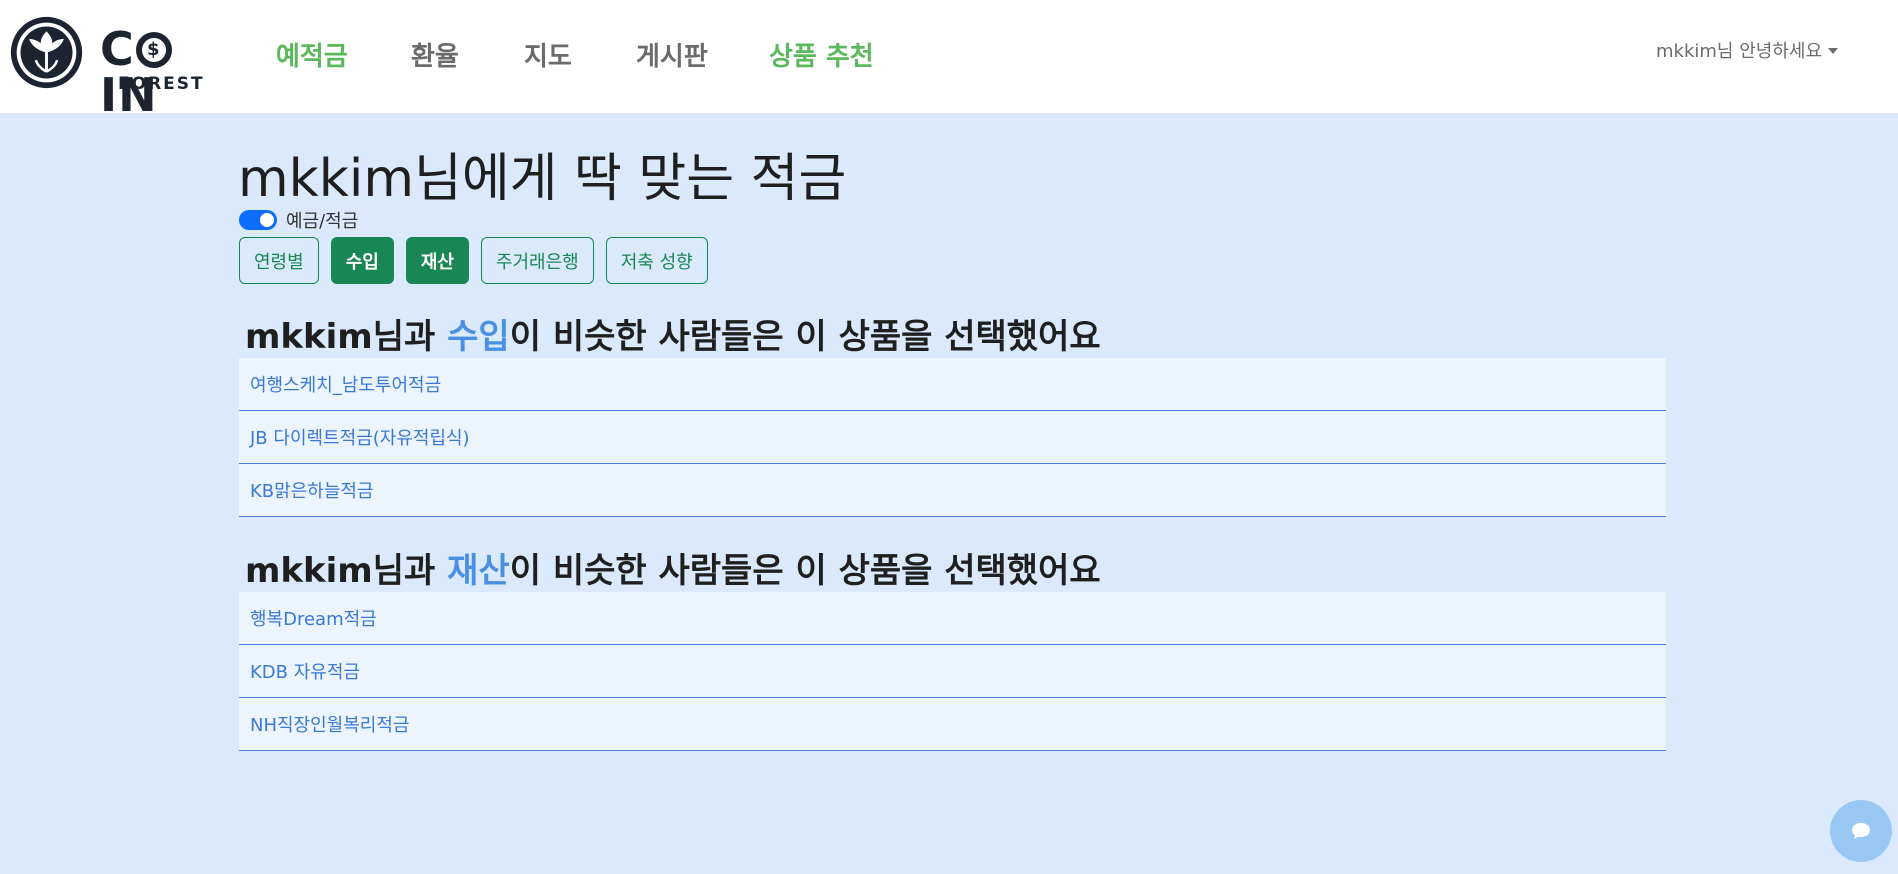 Image resolution: width=1898 pixels, height=874 pixels. I want to click on chat-button, so click(1861, 831).